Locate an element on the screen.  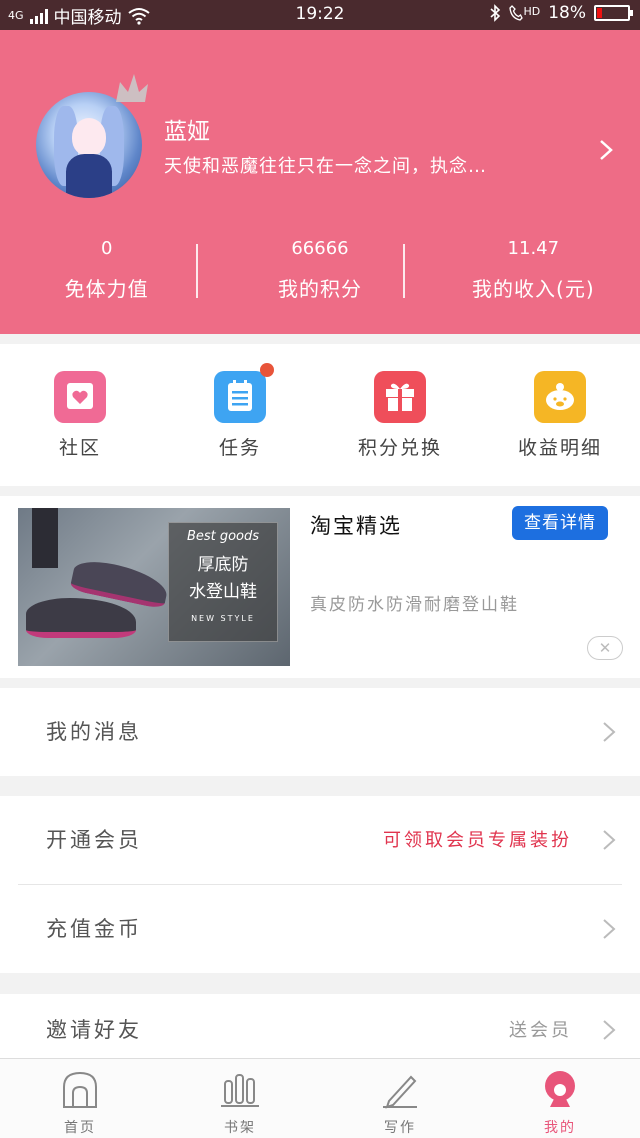
action-tasks-label: 任务 is located at coordinates (239, 448).